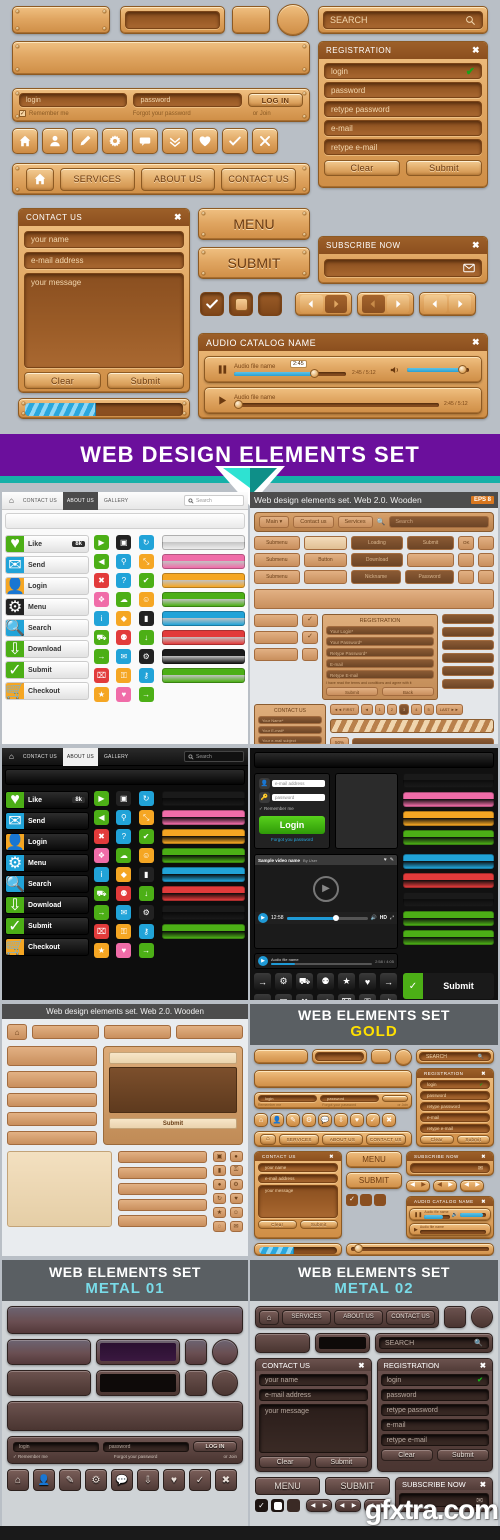  What do you see at coordinates (373, 1120) in the screenshot?
I see `check-icon: ✓` at bounding box center [373, 1120].